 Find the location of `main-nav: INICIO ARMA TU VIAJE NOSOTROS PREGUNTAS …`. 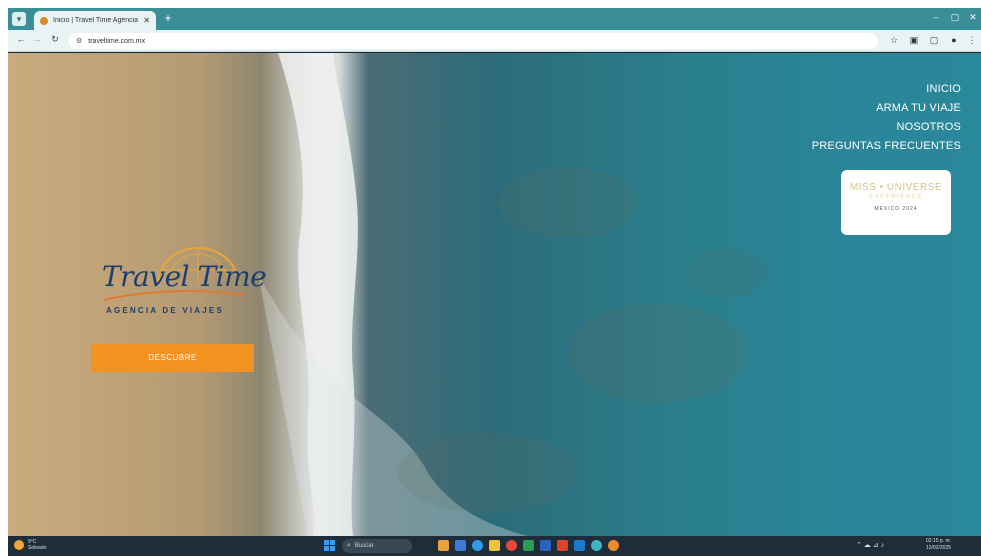

main-nav: INICIO ARMA TU VIAJE NOSOTROS PREGUNTAS … is located at coordinates (886, 121).